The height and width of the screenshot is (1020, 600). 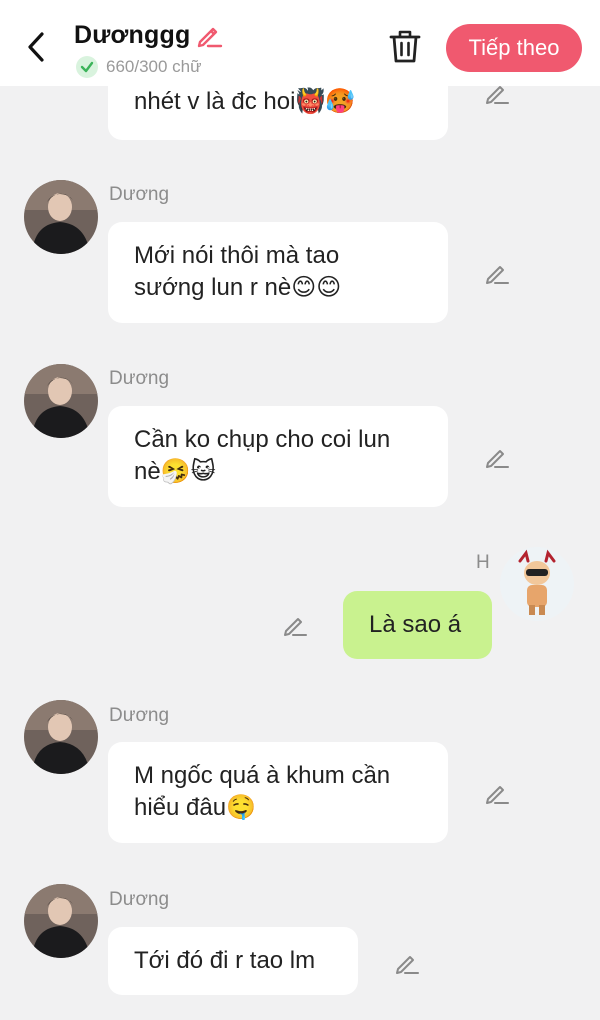 What do you see at coordinates (132, 35) in the screenshot?
I see `page-title: Dươnggg` at bounding box center [132, 35].